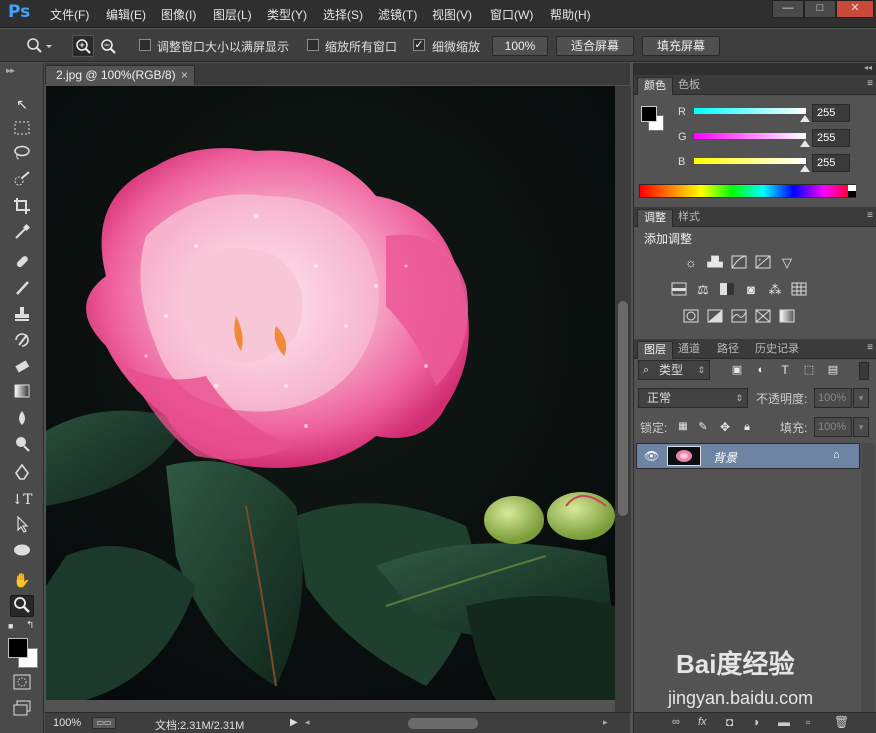  I want to click on posterize-icon, so click(715, 317).